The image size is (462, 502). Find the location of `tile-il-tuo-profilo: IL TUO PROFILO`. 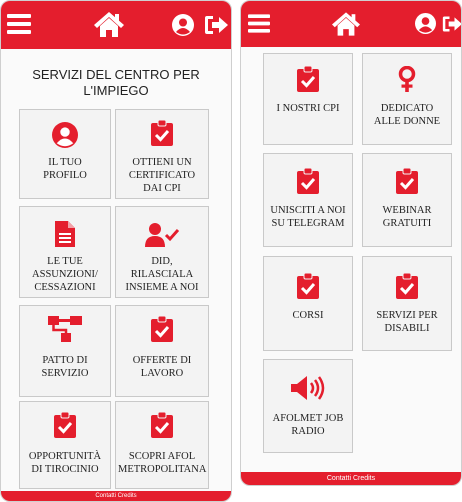

tile-il-tuo-profilo: IL TUO PROFILO is located at coordinates (65, 154).